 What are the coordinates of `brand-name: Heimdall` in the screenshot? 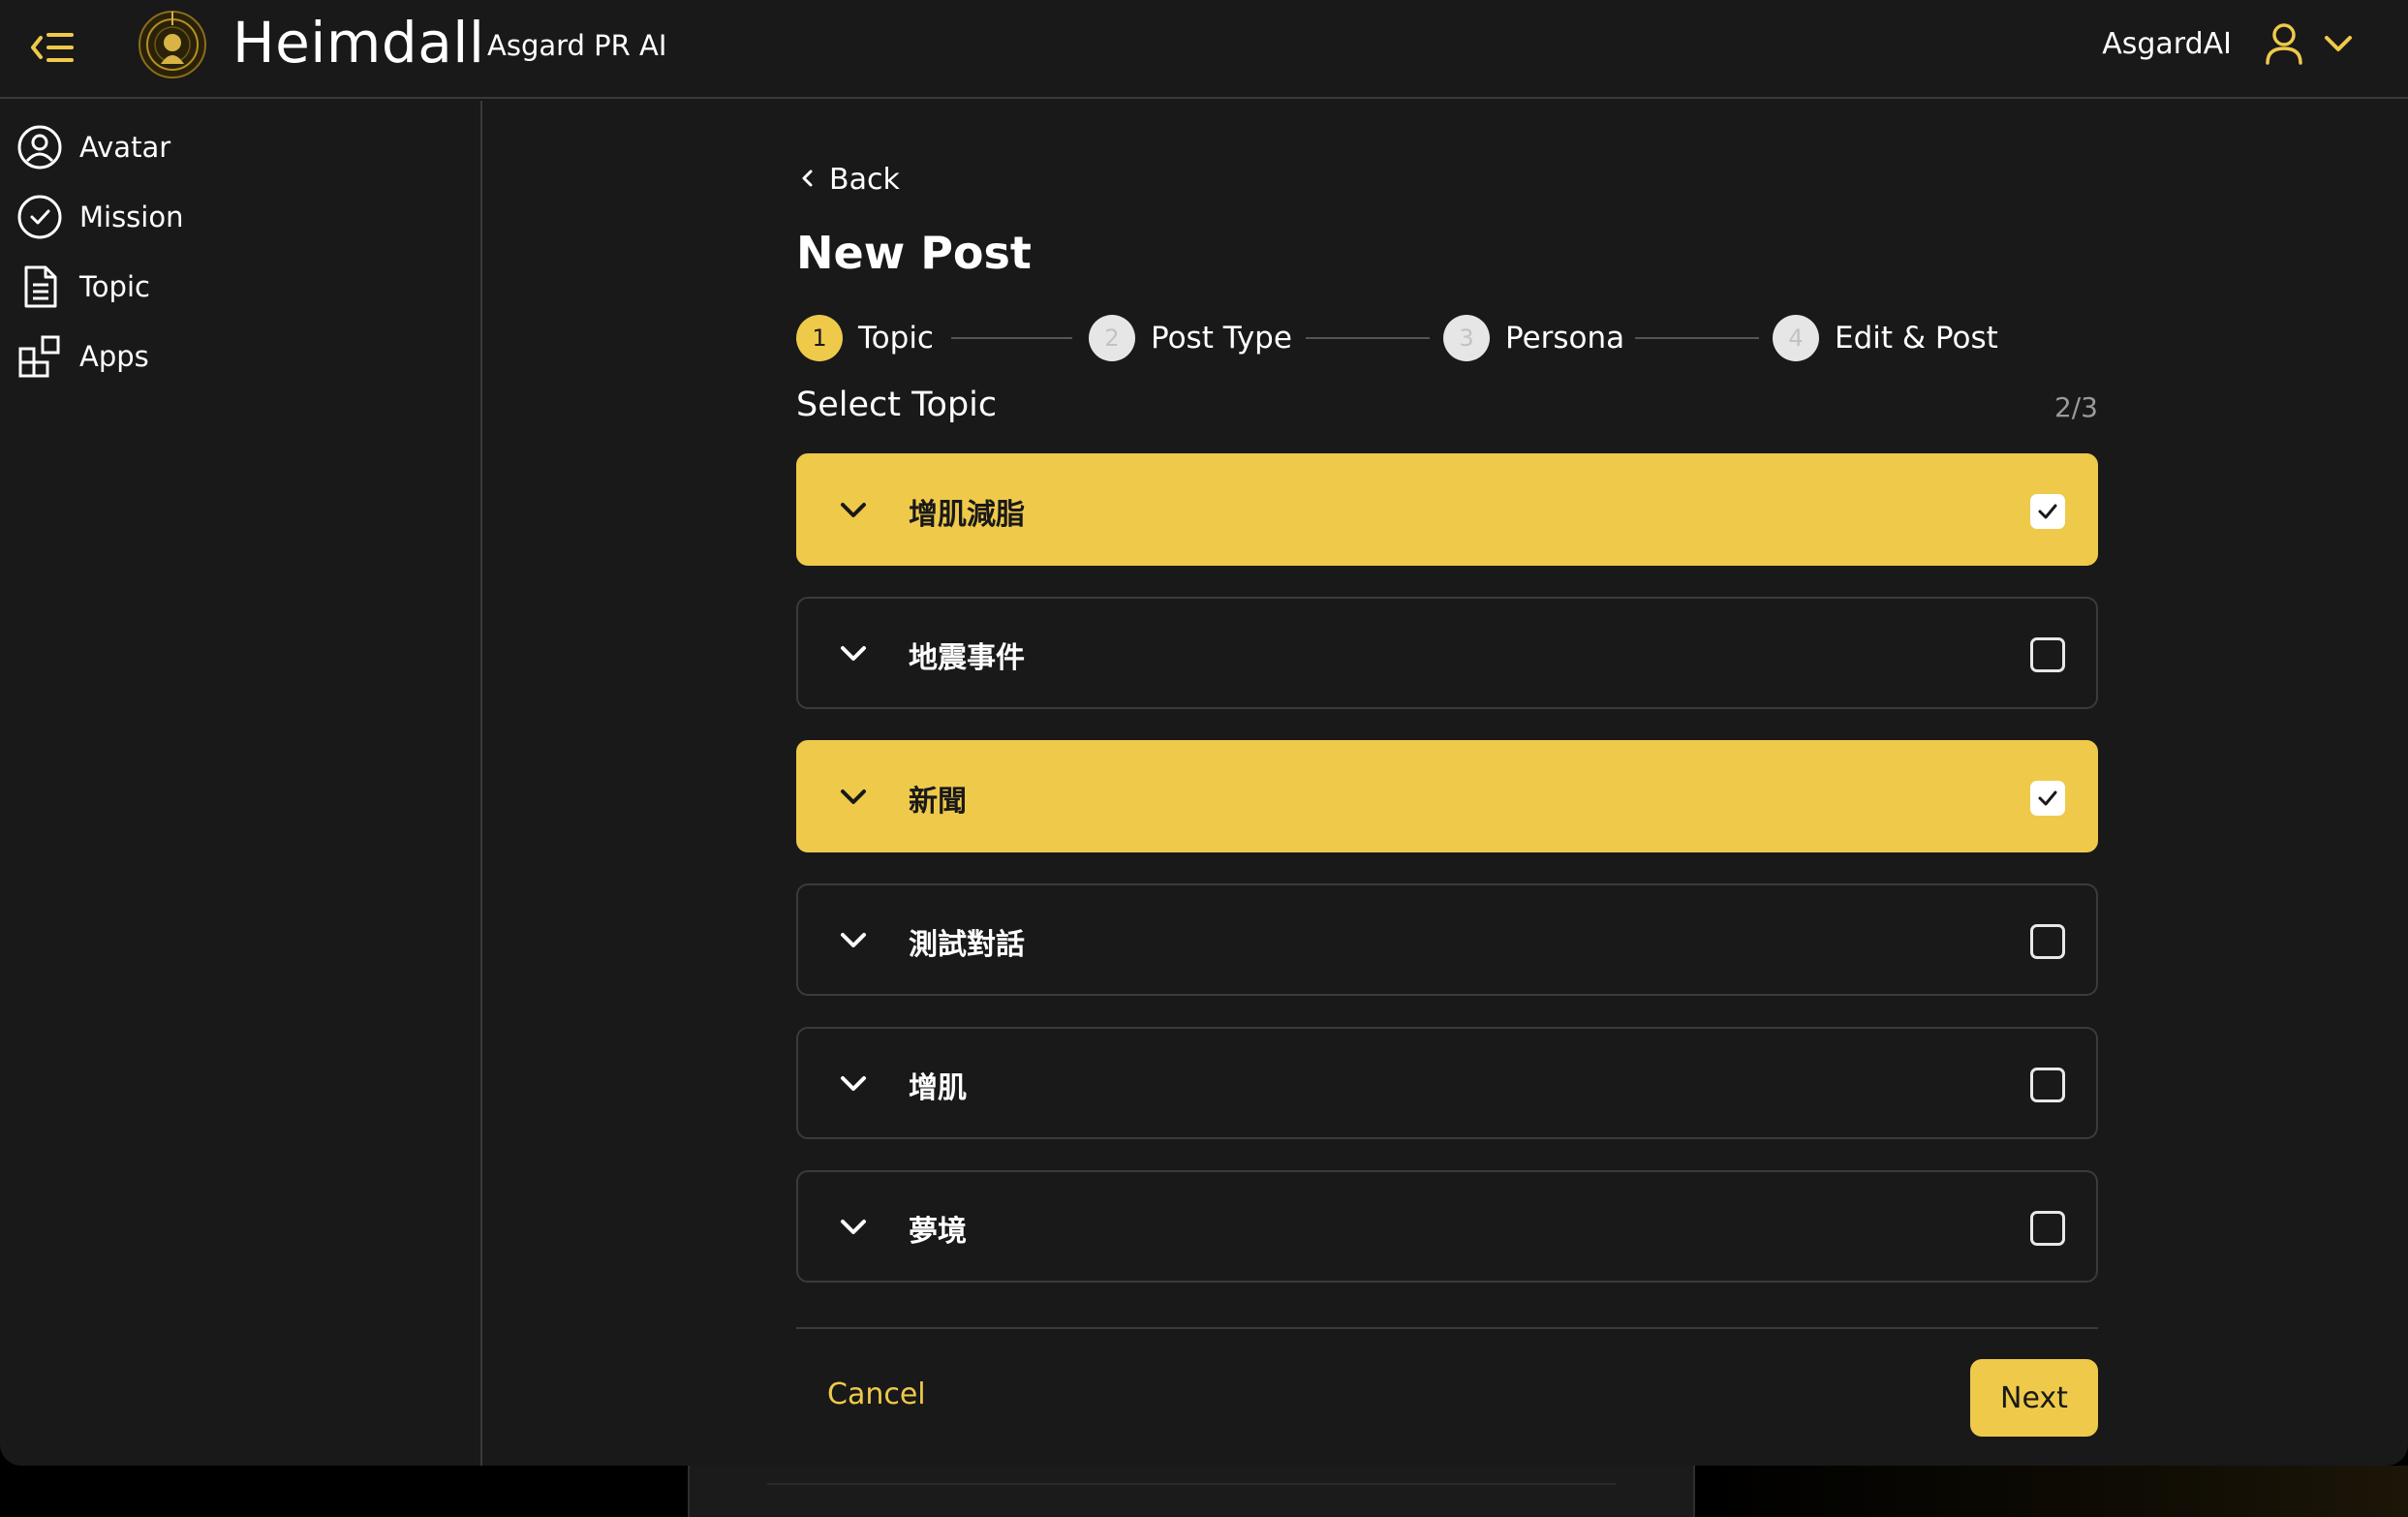 It's located at (358, 43).